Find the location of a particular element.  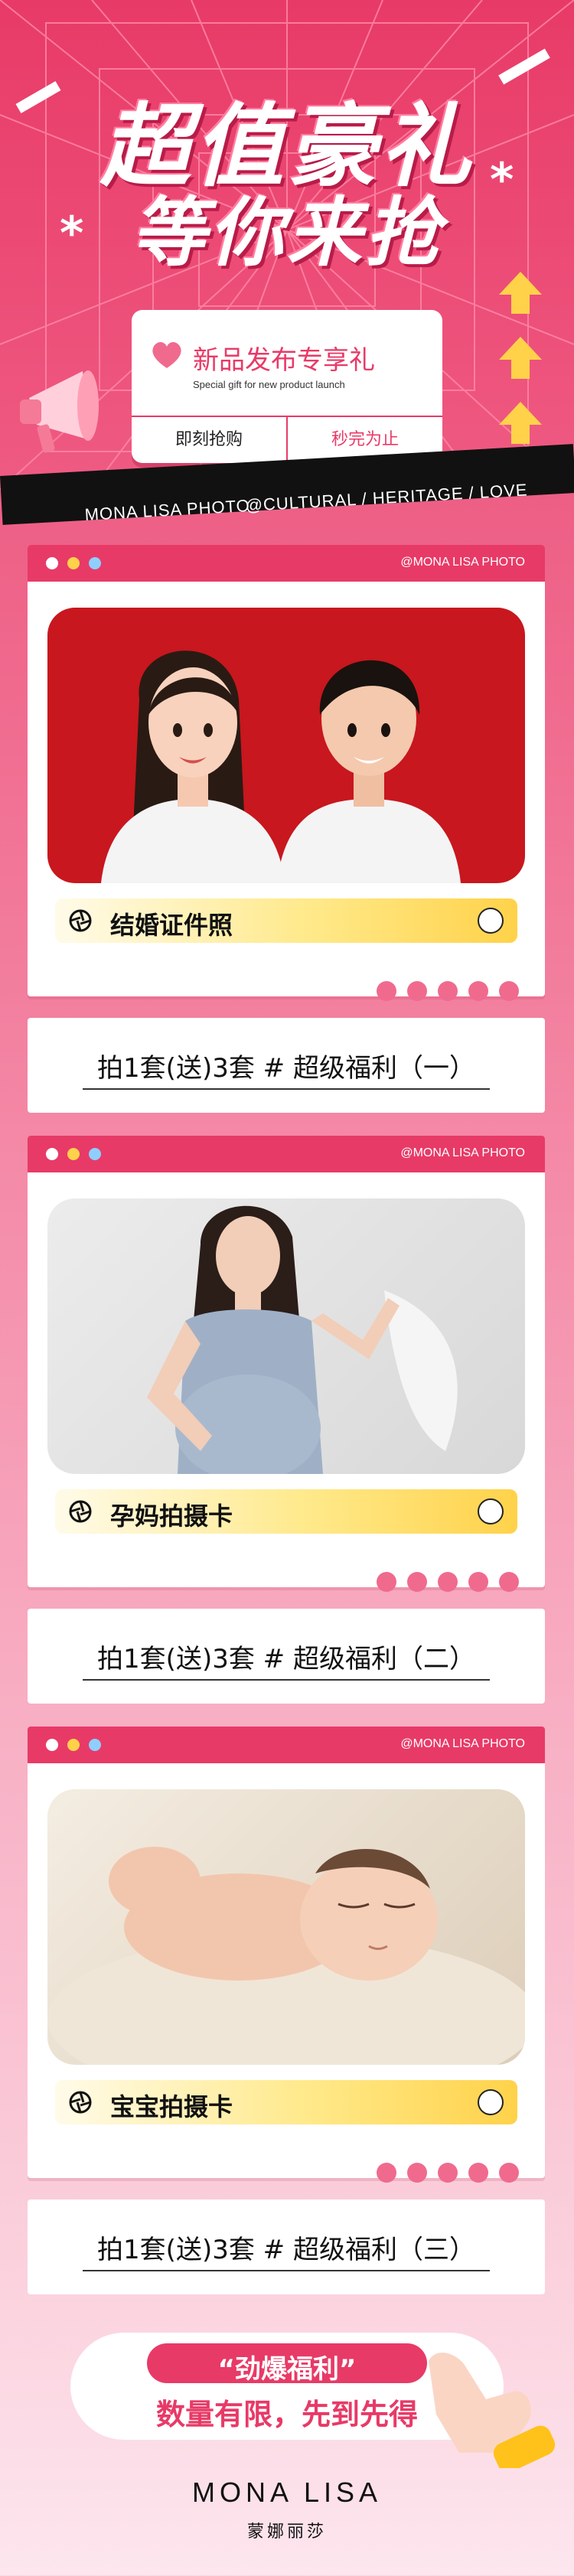

newborn-photo is located at coordinates (286, 1927).